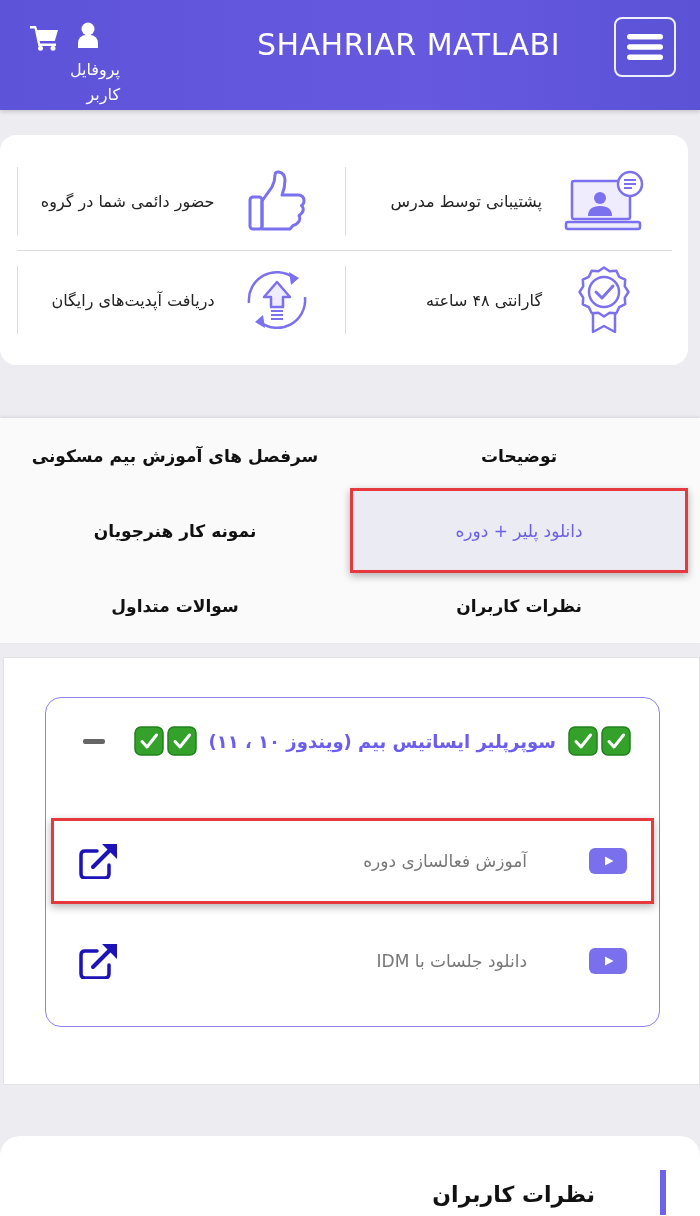 The height and width of the screenshot is (1216, 700). What do you see at coordinates (333, 1192) in the screenshot?
I see `section-heading: نظرات کاربران` at bounding box center [333, 1192].